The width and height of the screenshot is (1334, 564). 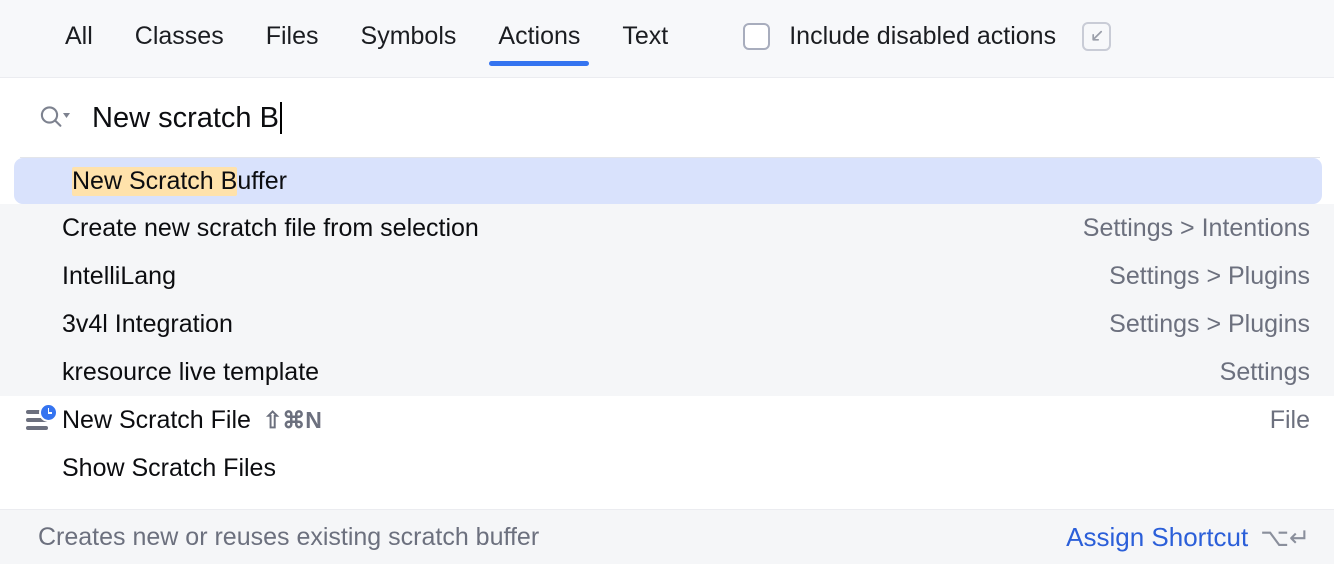 I want to click on tab-label: Classes, so click(x=179, y=35).